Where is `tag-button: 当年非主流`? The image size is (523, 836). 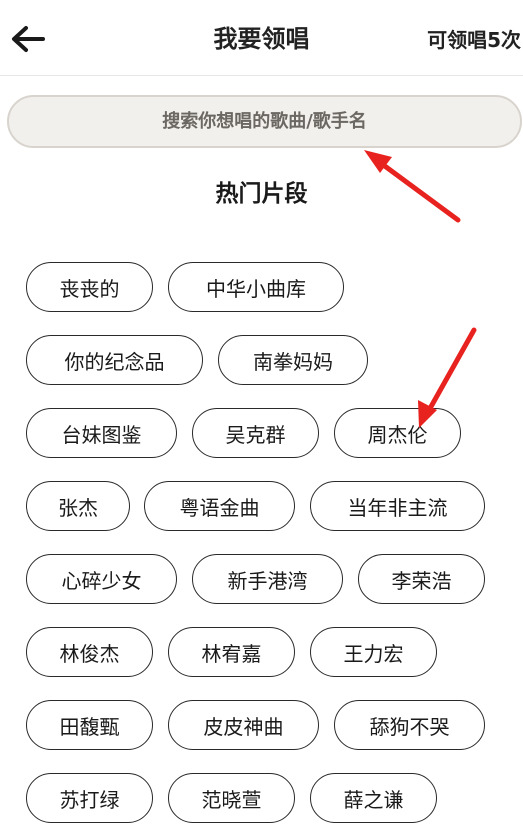
tag-button: 当年非主流 is located at coordinates (397, 506).